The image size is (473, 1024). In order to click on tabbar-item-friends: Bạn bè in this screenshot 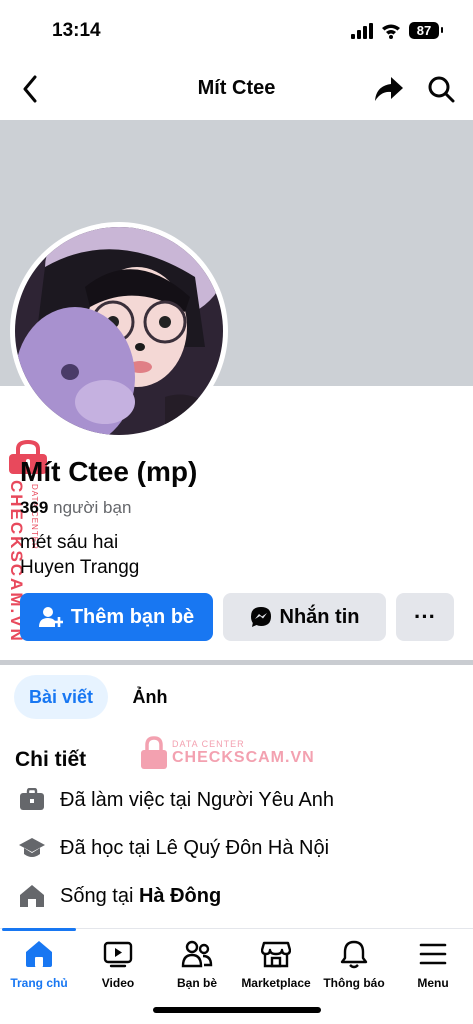, I will do `click(197, 964)`.